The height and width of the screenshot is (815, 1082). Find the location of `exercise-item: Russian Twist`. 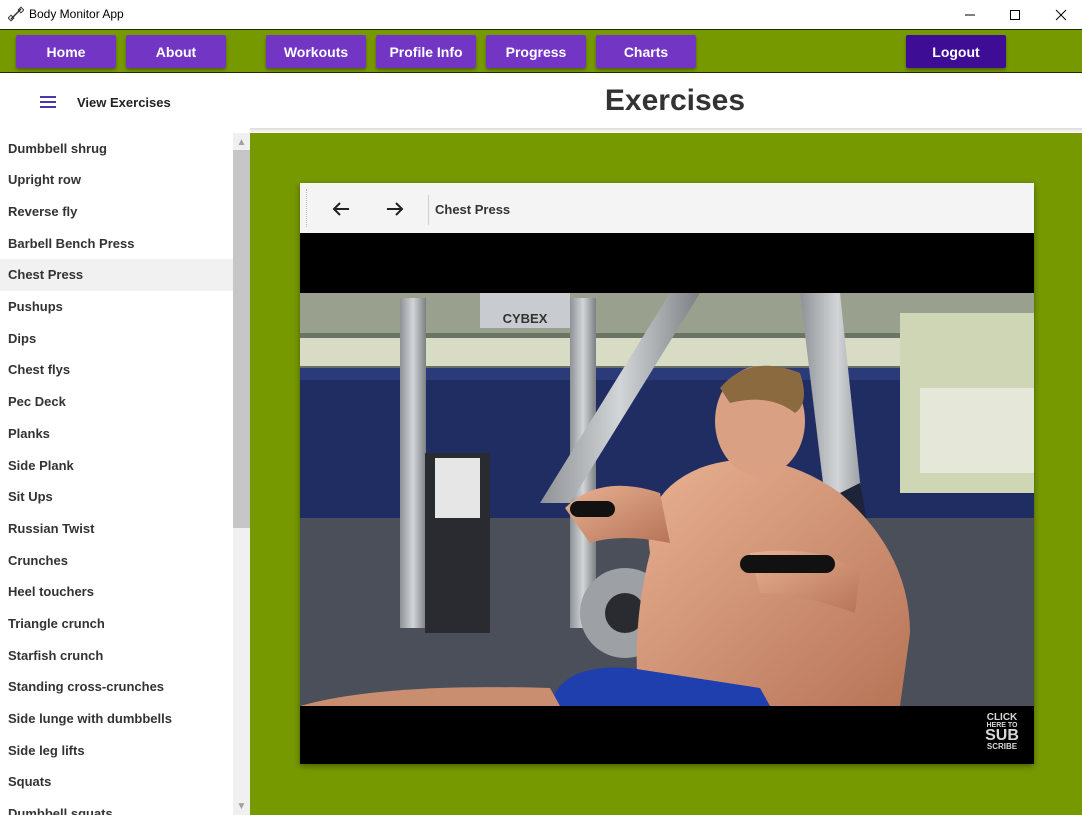

exercise-item: Russian Twist is located at coordinates (116, 529).